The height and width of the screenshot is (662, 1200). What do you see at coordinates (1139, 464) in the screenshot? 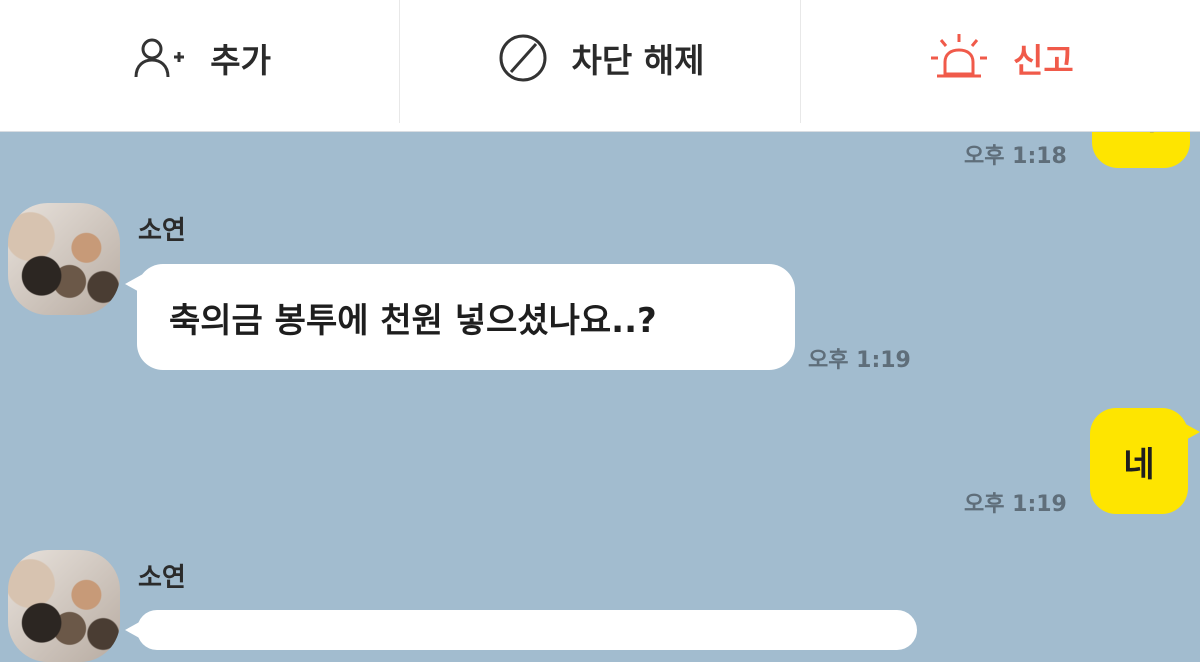
I see `message-text: 네` at bounding box center [1139, 464].